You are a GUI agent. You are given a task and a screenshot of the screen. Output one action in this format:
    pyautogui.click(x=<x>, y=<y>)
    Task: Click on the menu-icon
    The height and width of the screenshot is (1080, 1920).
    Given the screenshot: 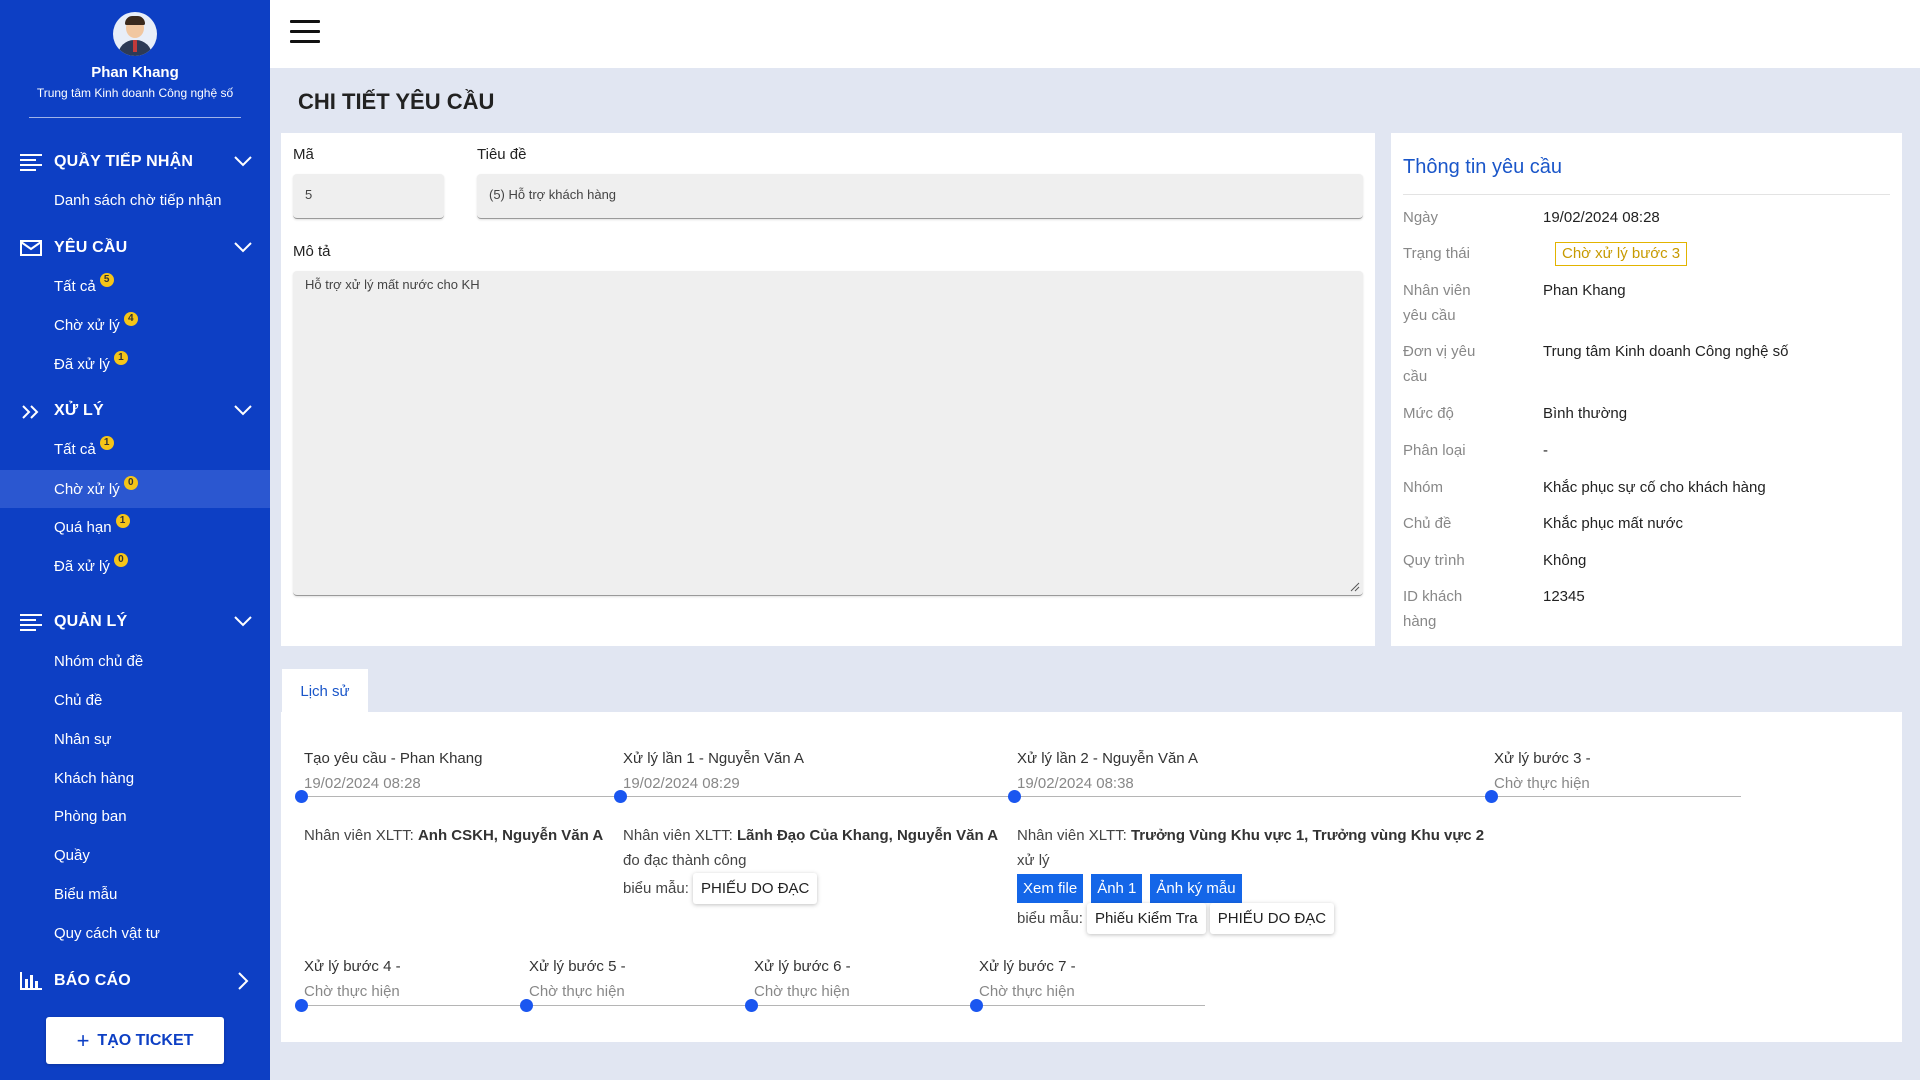 What is the action you would take?
    pyautogui.click(x=305, y=33)
    